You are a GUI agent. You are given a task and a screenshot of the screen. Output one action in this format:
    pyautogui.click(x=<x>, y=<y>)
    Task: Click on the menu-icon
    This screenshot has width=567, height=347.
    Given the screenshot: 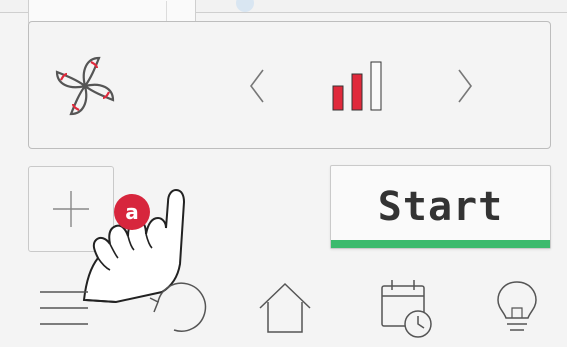 What is the action you would take?
    pyautogui.click(x=64, y=308)
    